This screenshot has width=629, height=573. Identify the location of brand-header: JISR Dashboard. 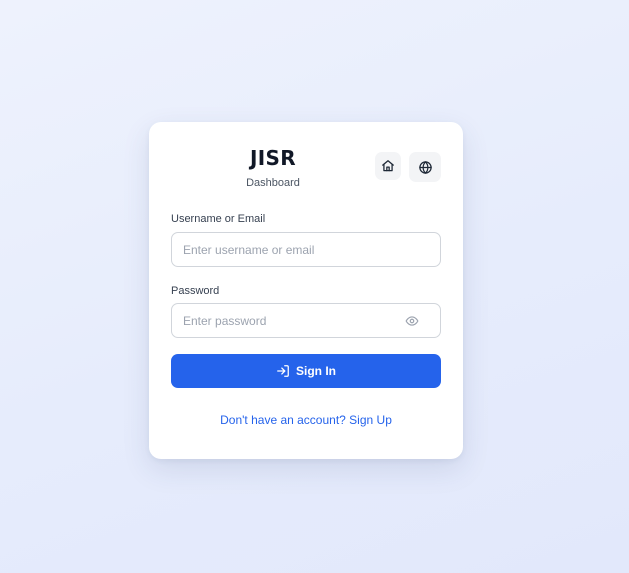
(273, 168).